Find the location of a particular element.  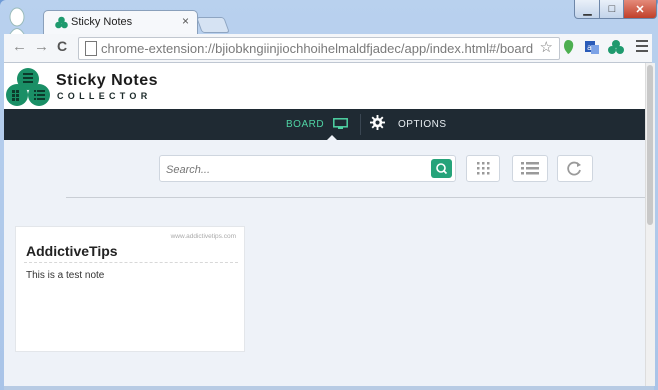

search-icon is located at coordinates (442, 169).